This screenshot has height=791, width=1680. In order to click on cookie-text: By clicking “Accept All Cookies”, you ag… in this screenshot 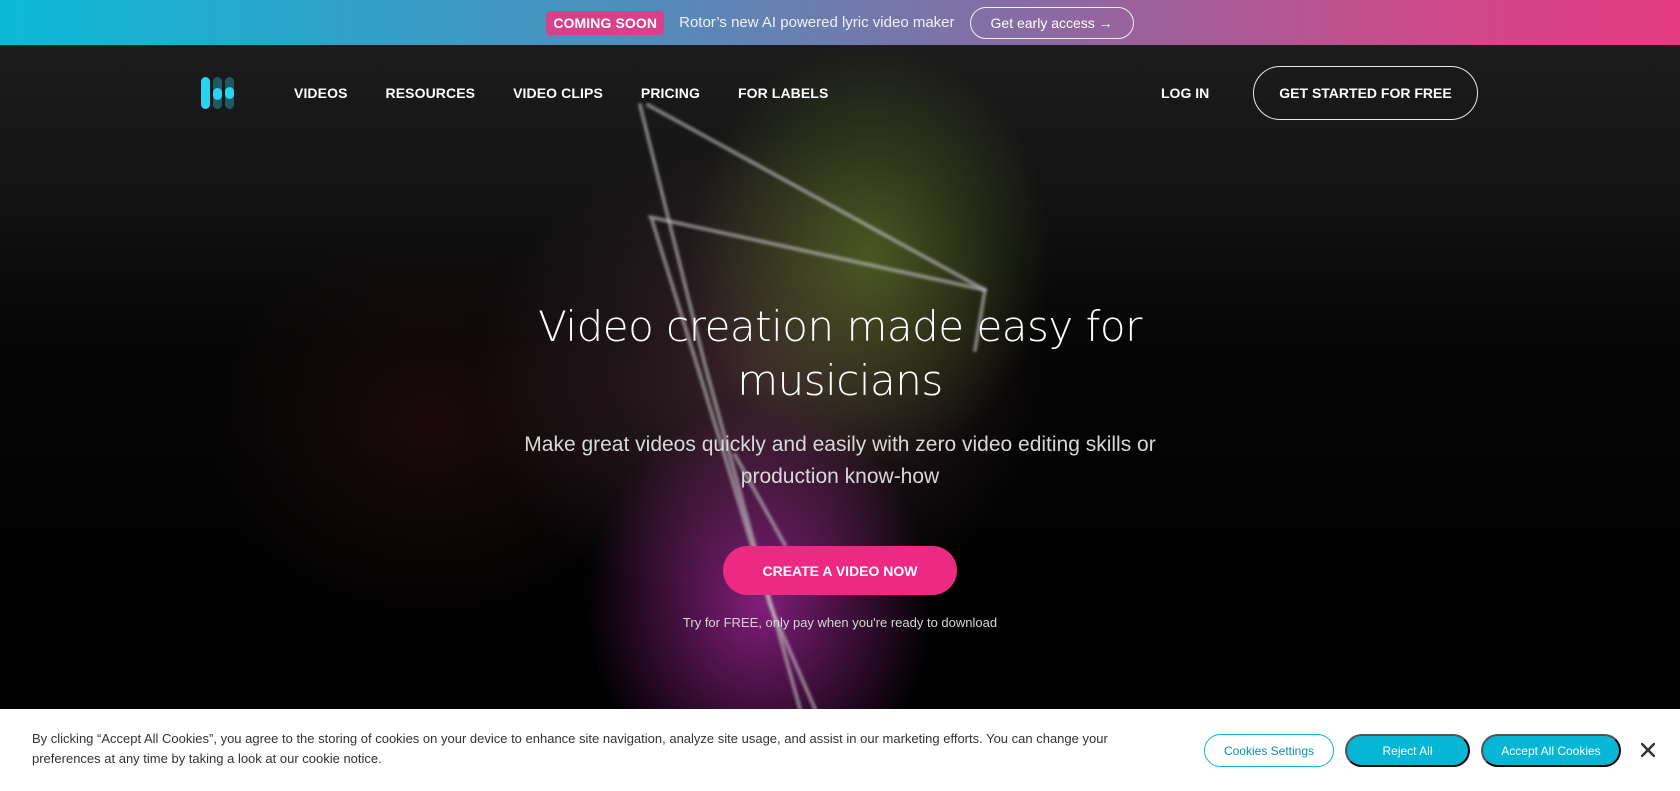, I will do `click(570, 748)`.